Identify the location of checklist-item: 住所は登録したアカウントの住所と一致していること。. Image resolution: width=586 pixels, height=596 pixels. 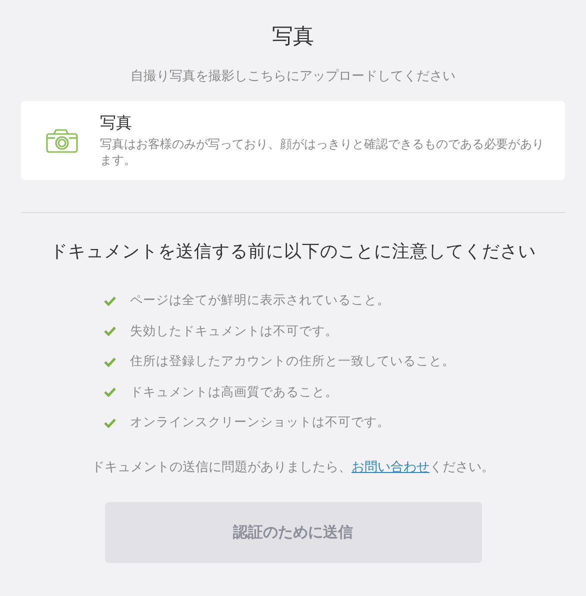
(292, 361).